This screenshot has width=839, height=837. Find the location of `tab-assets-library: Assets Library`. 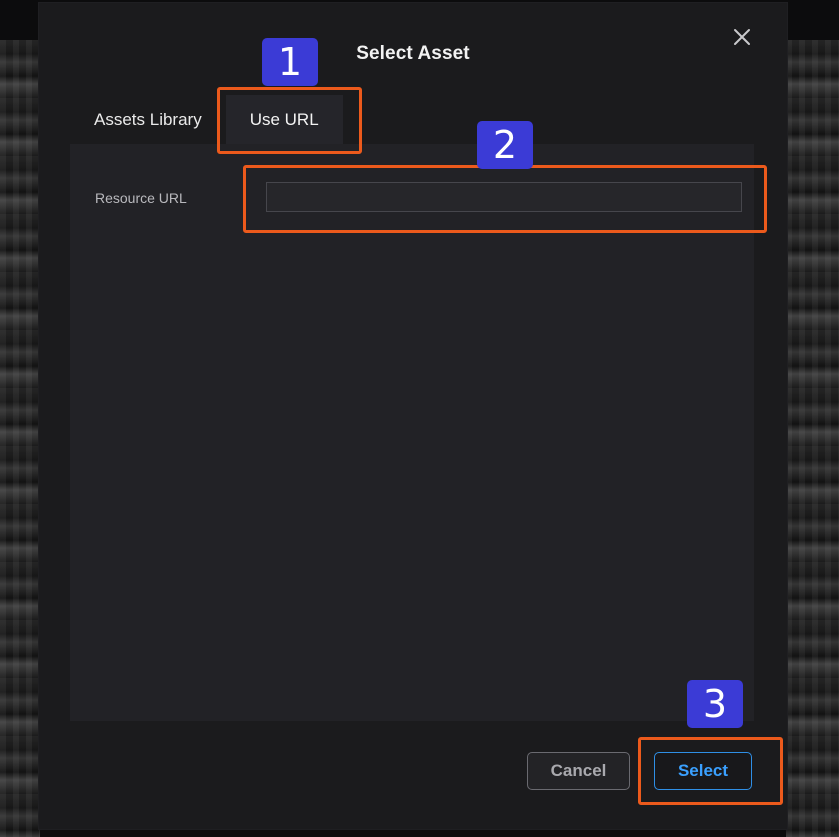

tab-assets-library: Assets Library is located at coordinates (148, 121).